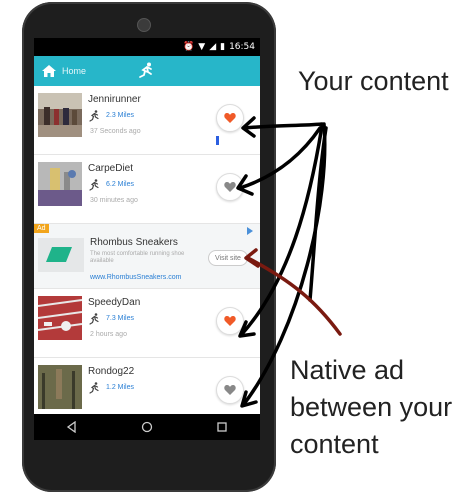 The image size is (474, 496). I want to click on home-circle-icon, so click(147, 427).